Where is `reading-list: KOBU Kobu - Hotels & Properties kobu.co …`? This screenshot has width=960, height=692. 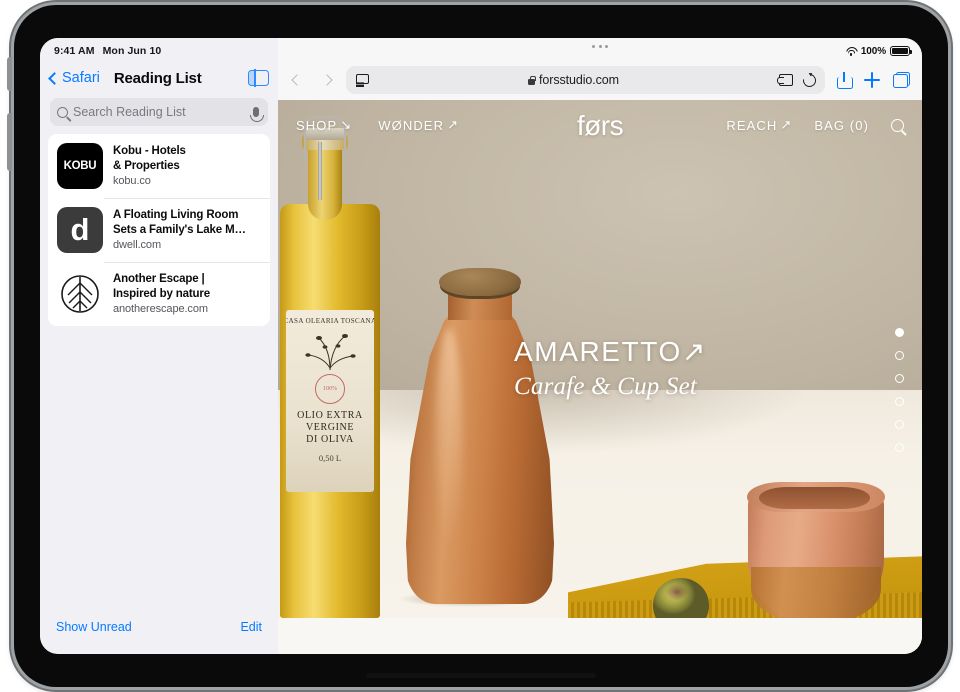 reading-list: KOBU Kobu - Hotels & Properties kobu.co … is located at coordinates (159, 230).